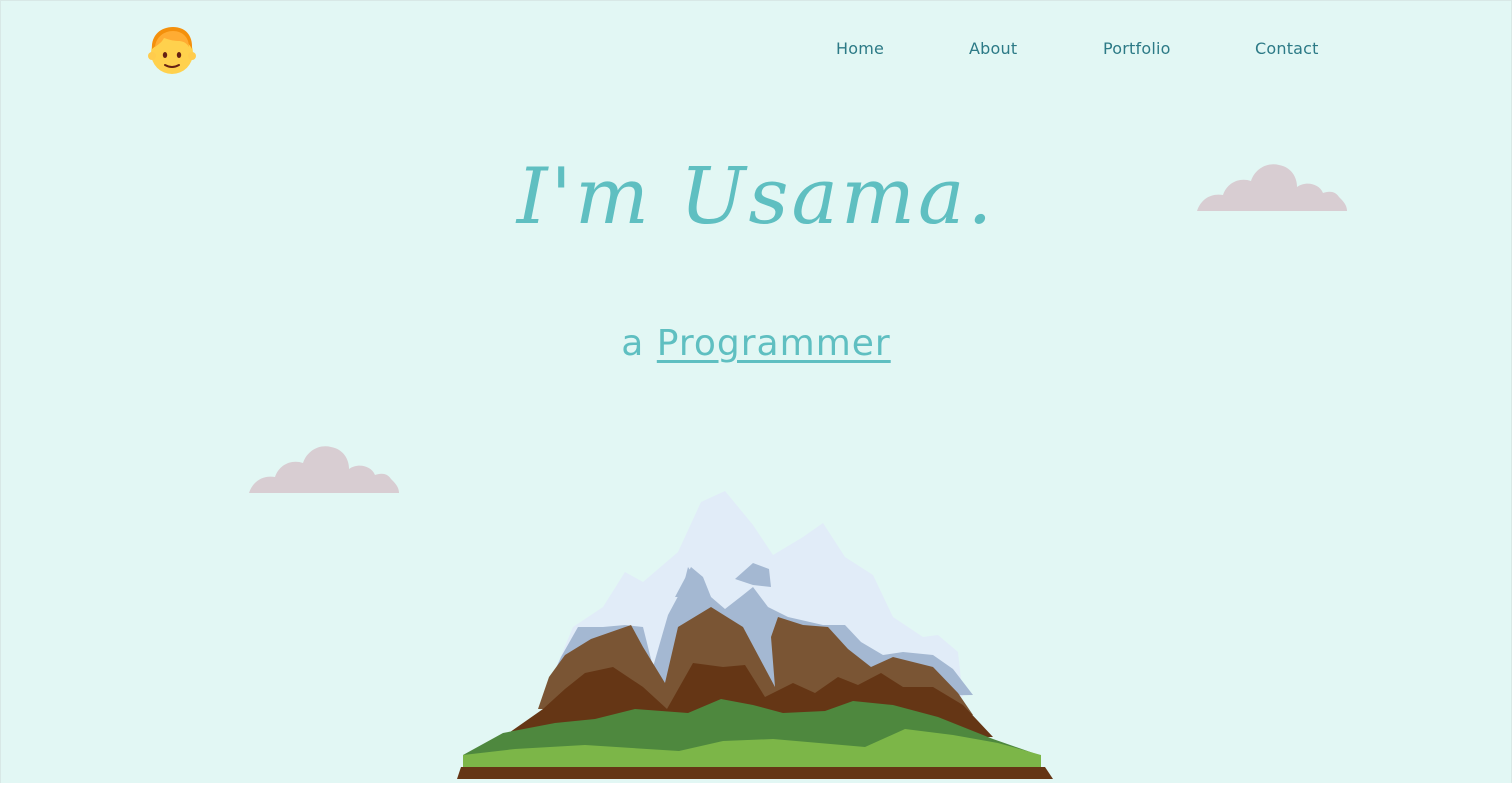 This screenshot has height=793, width=1512. What do you see at coordinates (633, 343) in the screenshot?
I see `hero-subtitle-prefix: a` at bounding box center [633, 343].